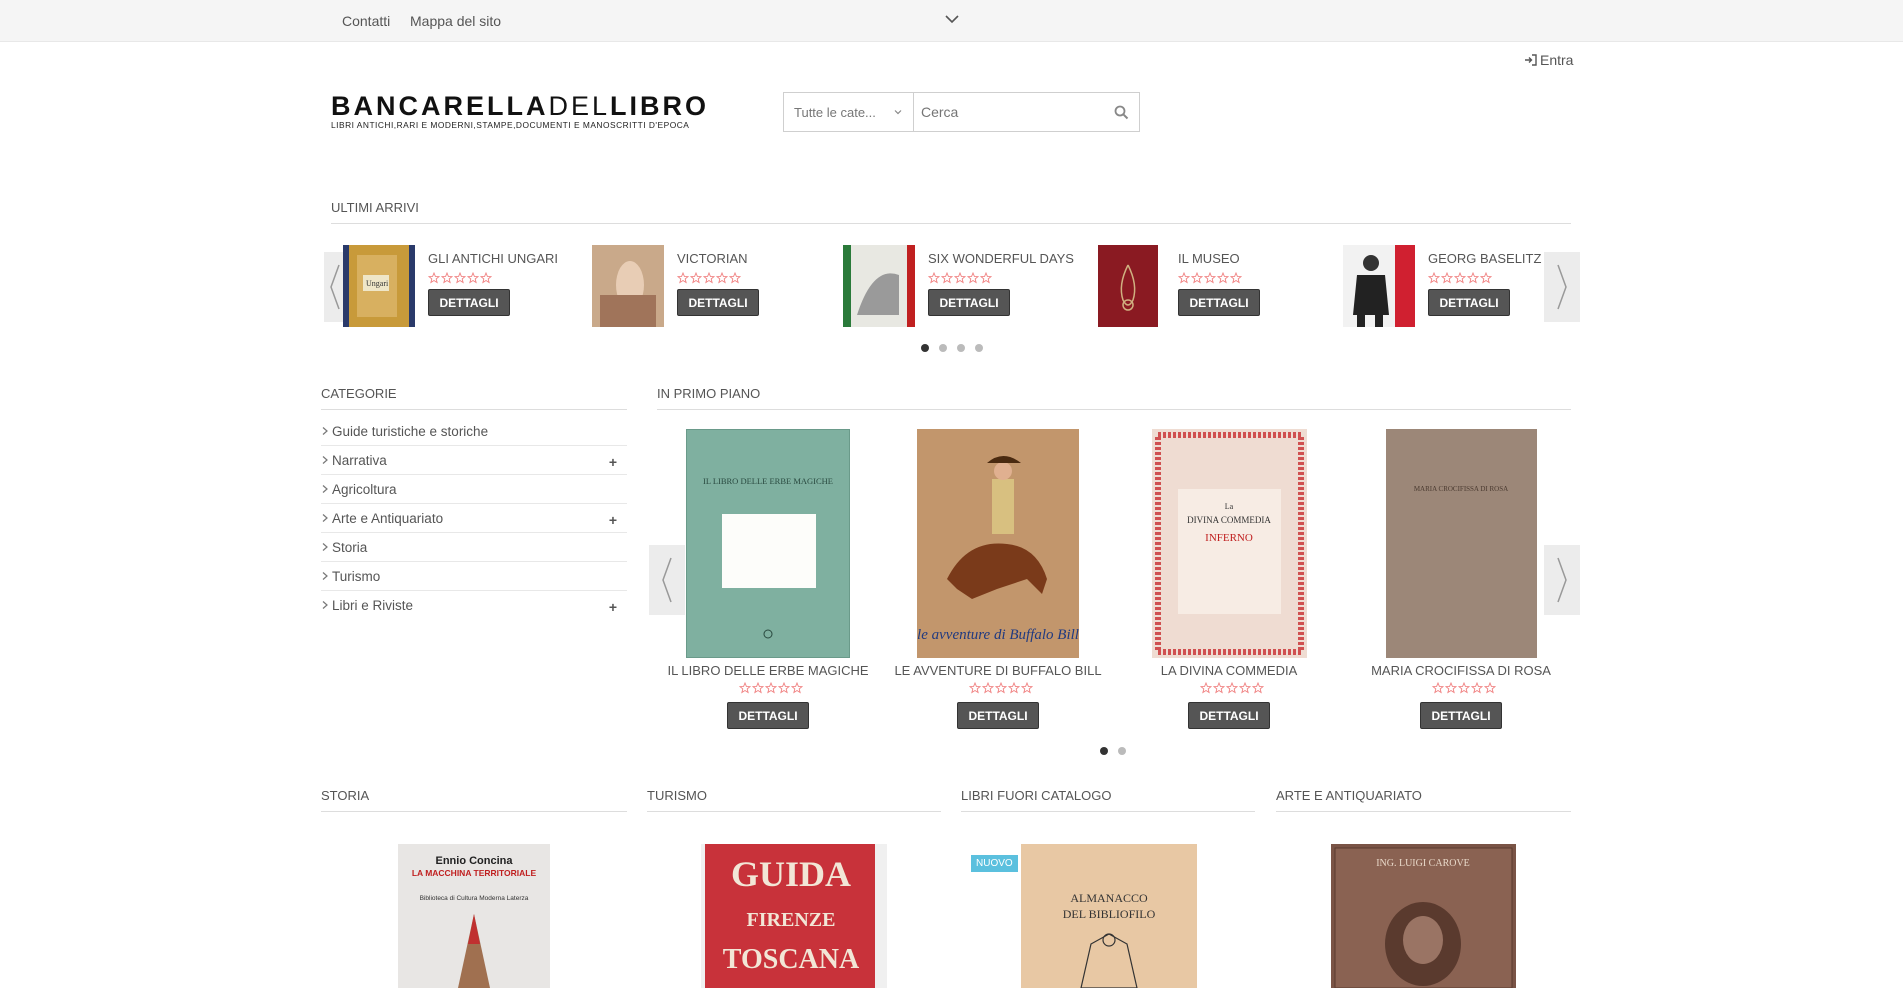 Image resolution: width=1903 pixels, height=988 pixels. Describe the element at coordinates (1209, 258) in the screenshot. I see `arrival-item-name: IL MUSEO` at that location.